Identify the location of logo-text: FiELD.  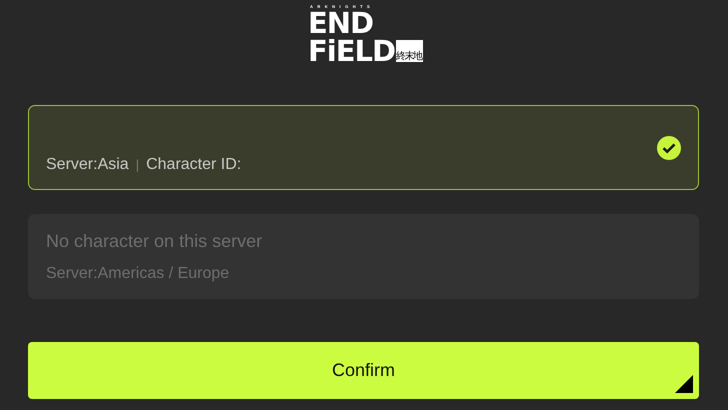
(352, 51).